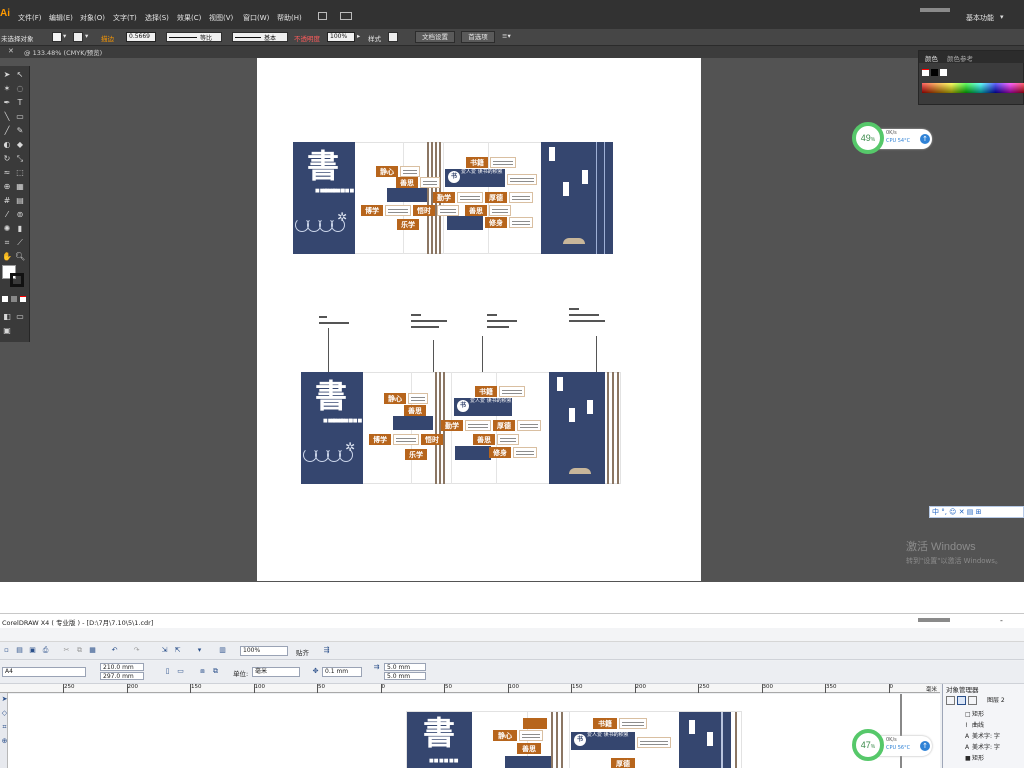  What do you see at coordinates (7, 116) in the screenshot?
I see `line-tool-icon: ╲` at bounding box center [7, 116].